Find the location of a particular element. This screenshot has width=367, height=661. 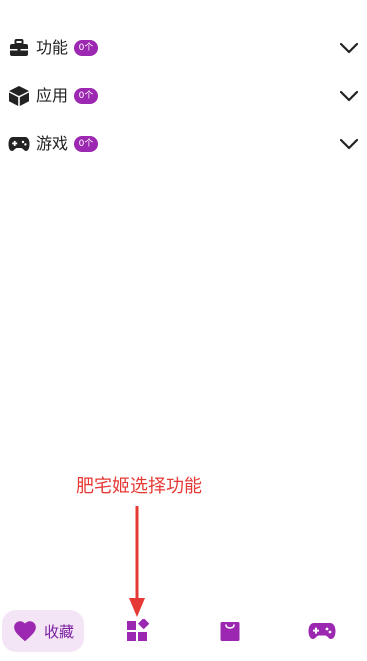

category-label: 功能 is located at coordinates (52, 47).